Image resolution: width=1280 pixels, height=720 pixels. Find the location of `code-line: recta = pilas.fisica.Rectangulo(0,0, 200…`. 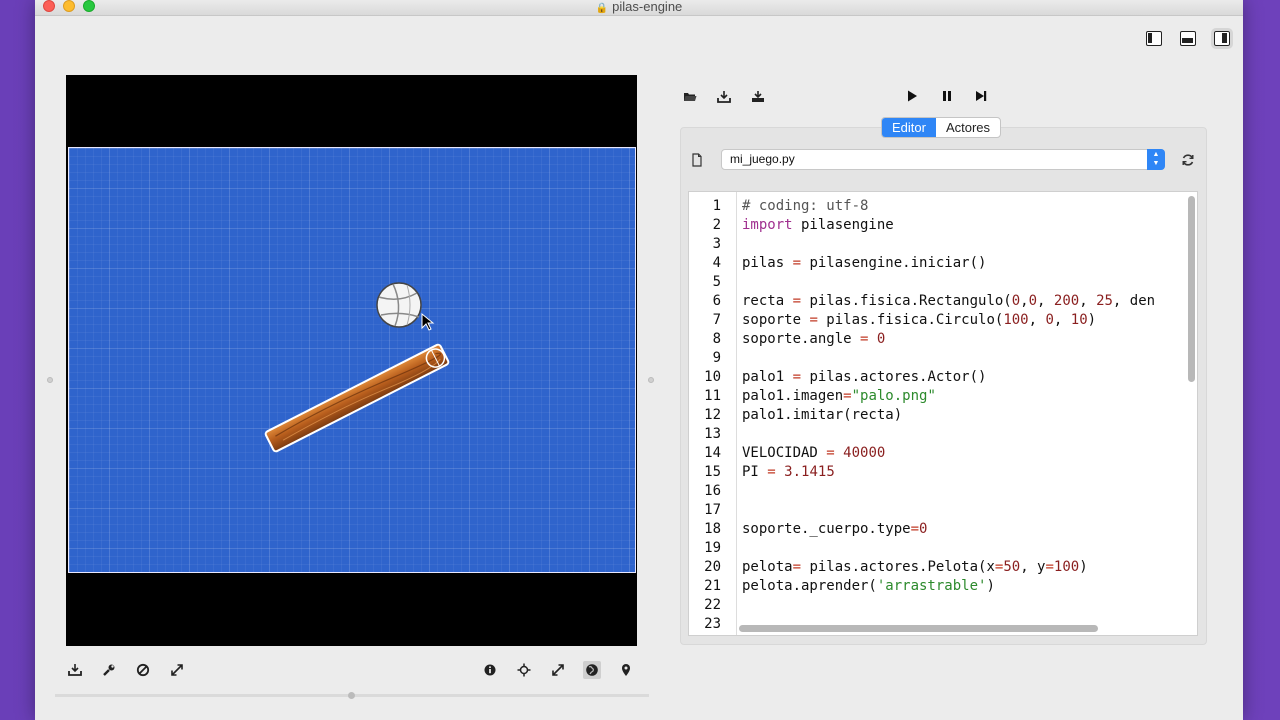

code-line: recta = pilas.fisica.Rectangulo(0,0, 200… is located at coordinates (948, 301).